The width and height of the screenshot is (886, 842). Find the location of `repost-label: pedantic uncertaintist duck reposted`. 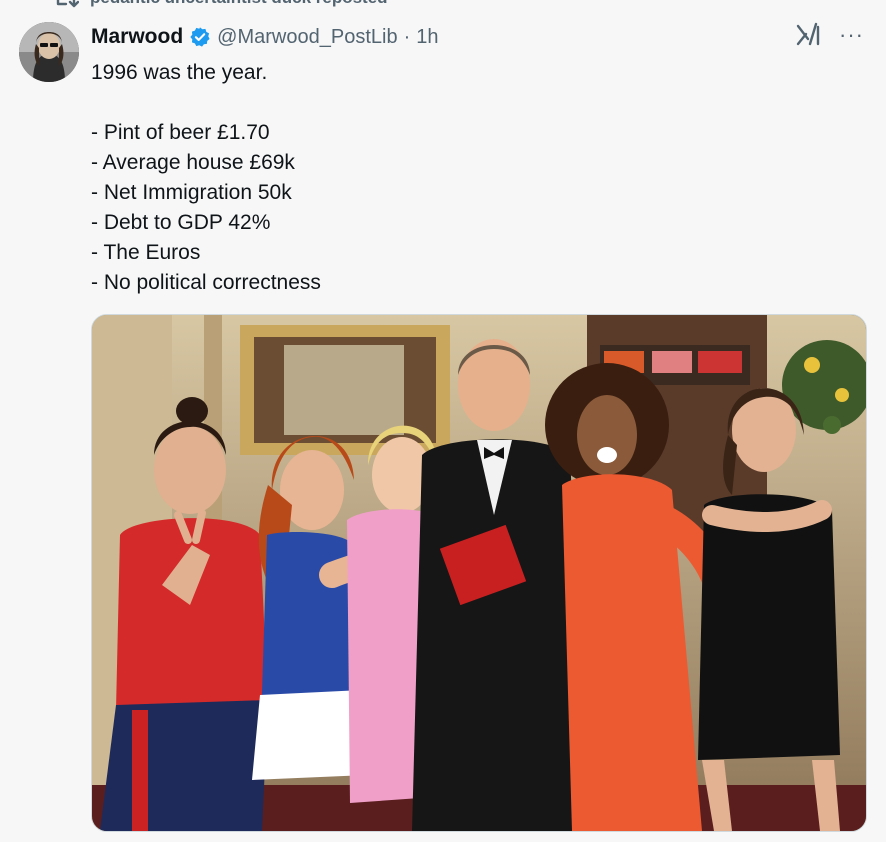

repost-label: pedantic uncertaintist duck reposted is located at coordinates (239, 4).